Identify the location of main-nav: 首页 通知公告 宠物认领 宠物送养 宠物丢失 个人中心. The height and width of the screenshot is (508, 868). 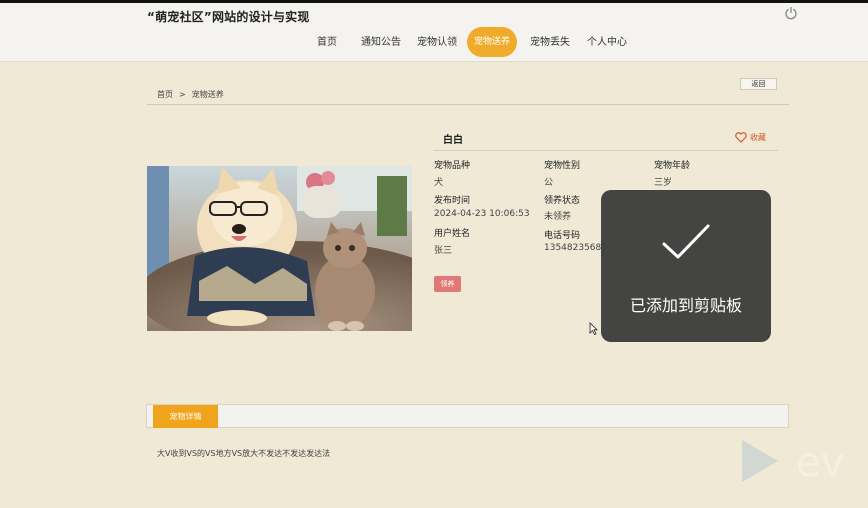
(434, 42).